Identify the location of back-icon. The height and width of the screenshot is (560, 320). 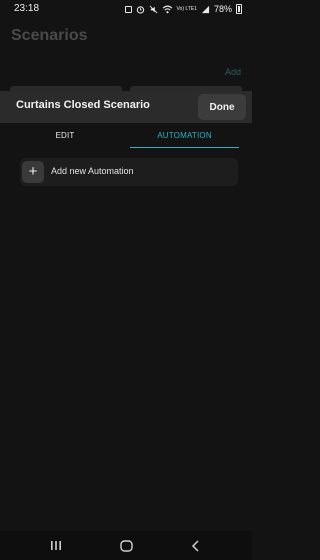
(195, 545).